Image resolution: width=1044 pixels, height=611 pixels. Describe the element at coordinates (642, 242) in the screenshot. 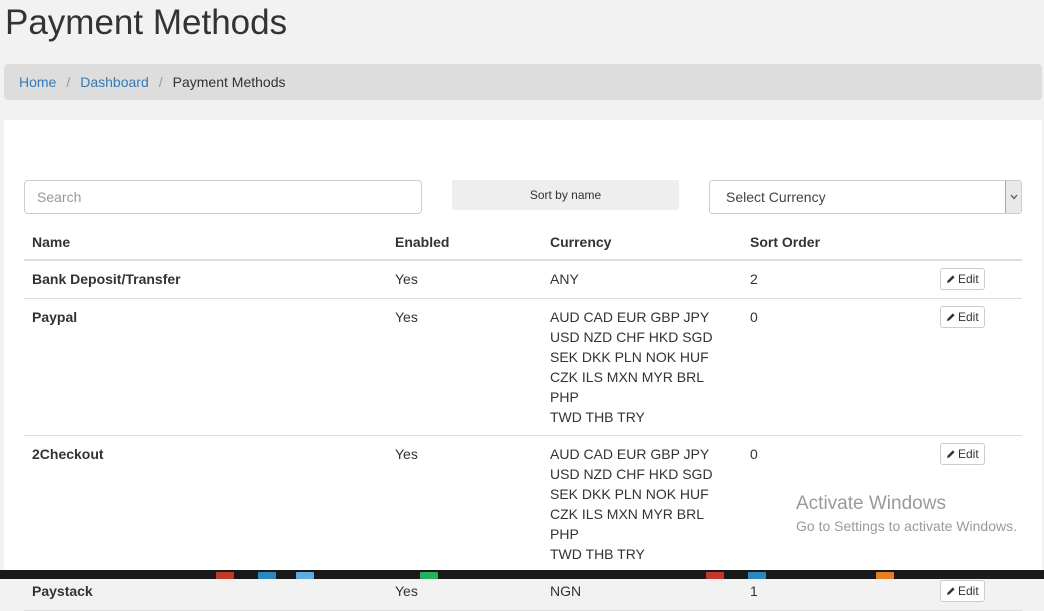

I see `column-header-currency: Currency` at that location.